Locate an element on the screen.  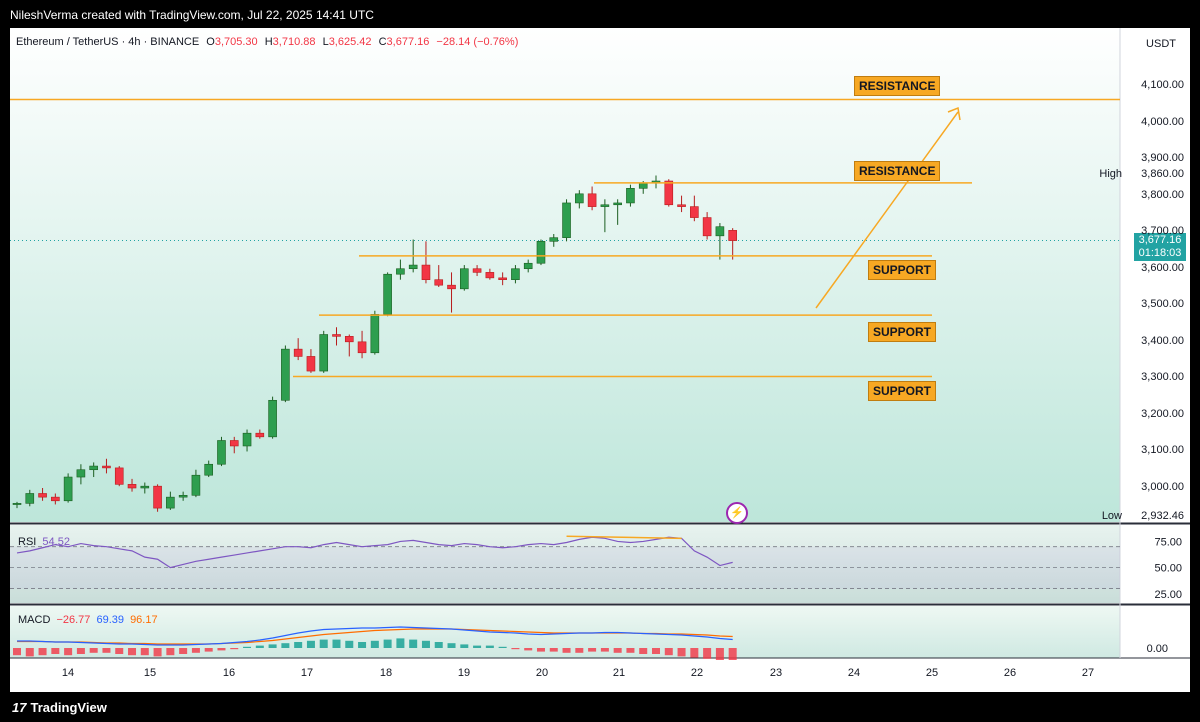
rsi-label: RSI is located at coordinates (27, 542).